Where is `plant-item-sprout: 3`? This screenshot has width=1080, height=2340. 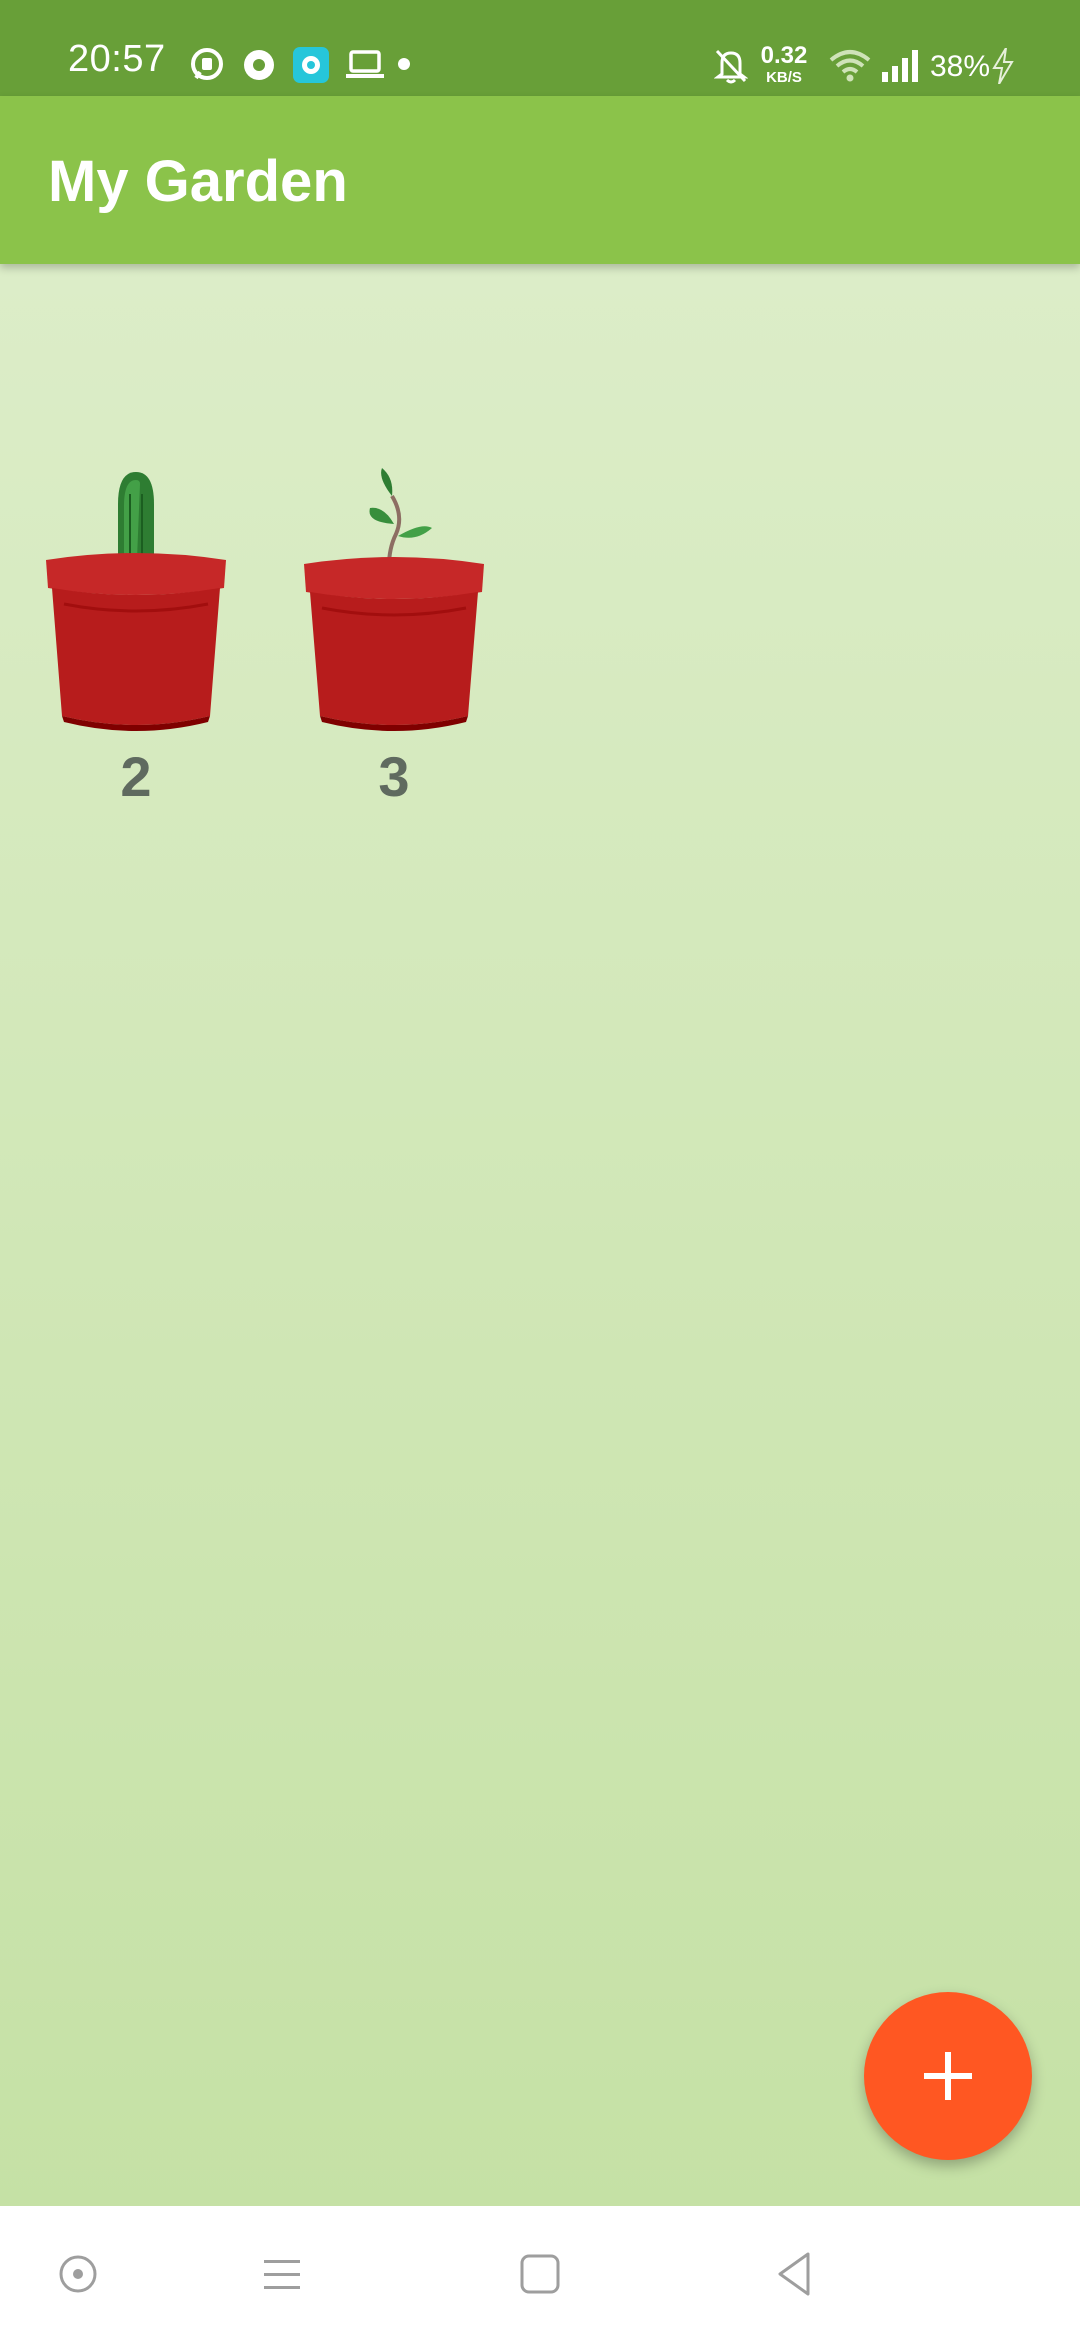 plant-item-sprout: 3 is located at coordinates (394, 644).